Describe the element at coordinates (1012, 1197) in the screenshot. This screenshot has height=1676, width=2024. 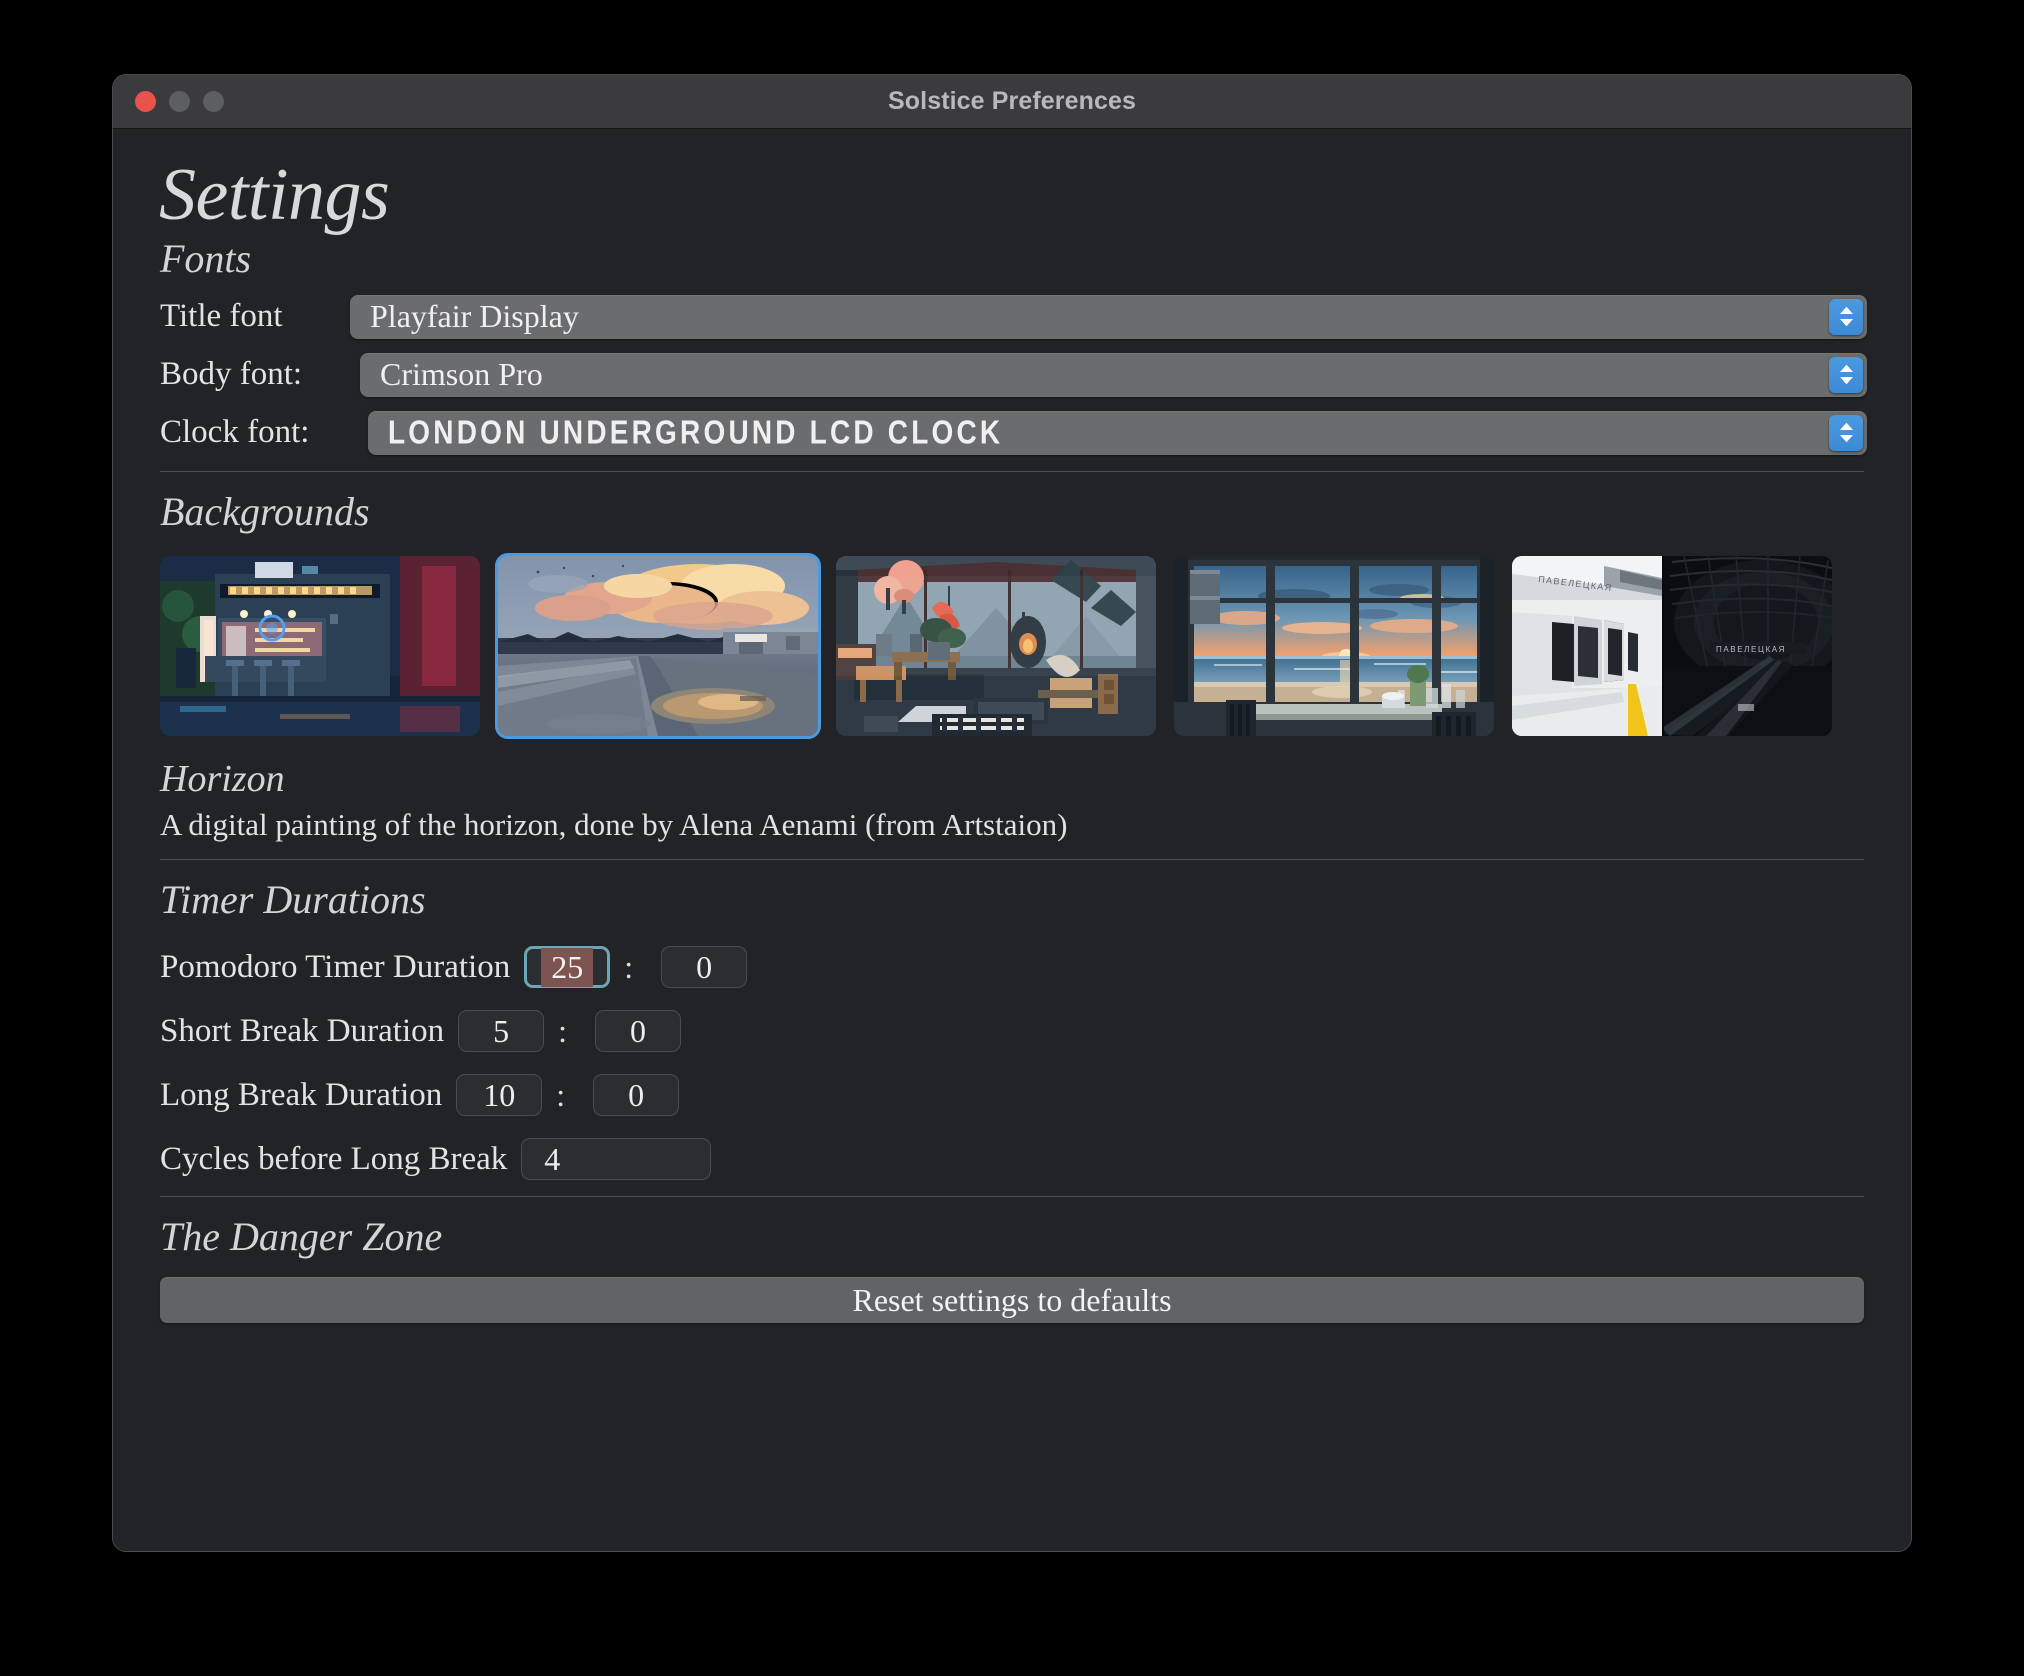
I see `divider-after-timers` at that location.